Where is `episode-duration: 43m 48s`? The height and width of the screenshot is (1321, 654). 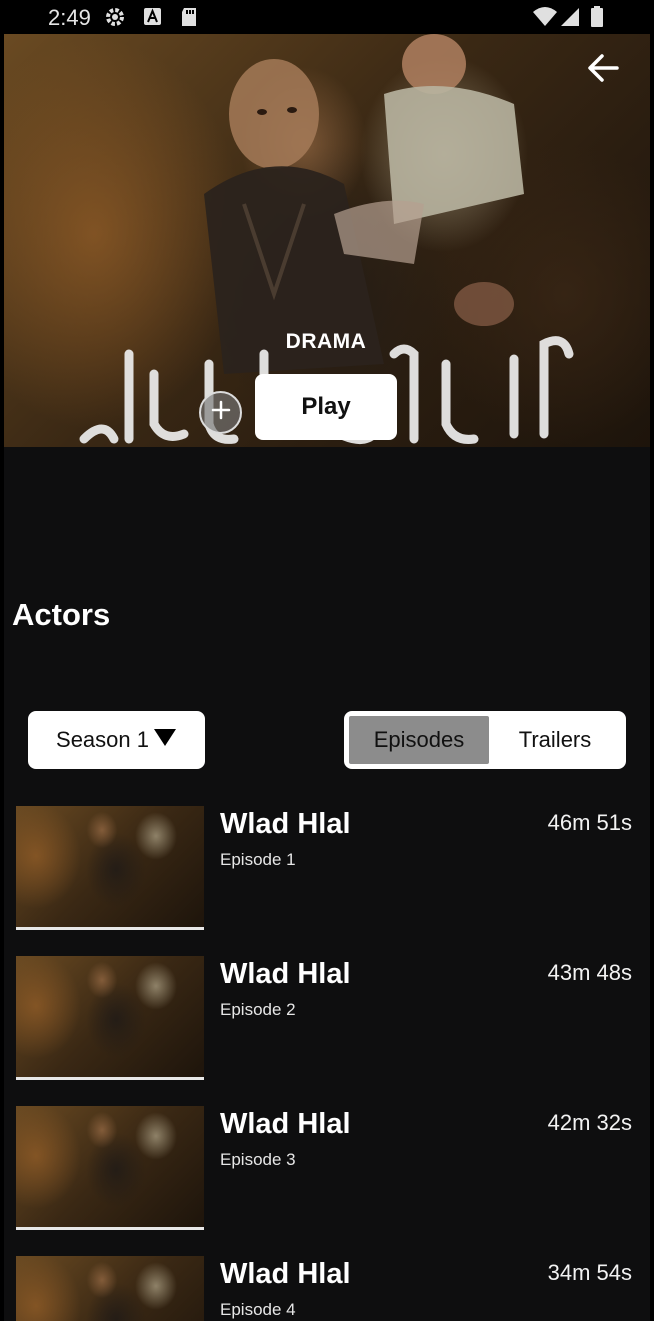 episode-duration: 43m 48s is located at coordinates (589, 972).